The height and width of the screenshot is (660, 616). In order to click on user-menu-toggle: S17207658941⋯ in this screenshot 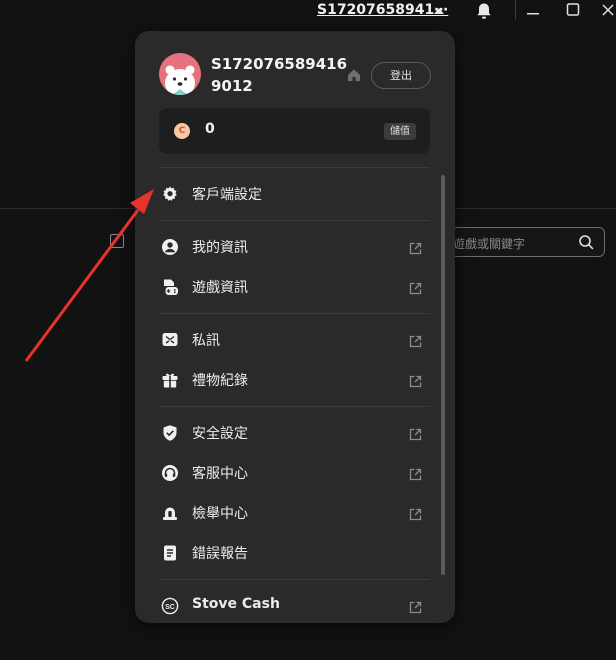, I will do `click(382, 10)`.